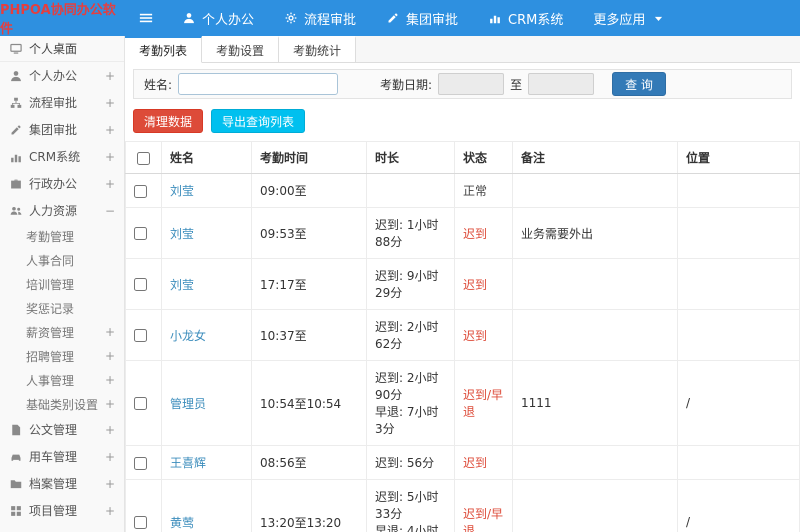  I want to click on sidebar-item-process-approval: 流程审批 +, so click(62, 102).